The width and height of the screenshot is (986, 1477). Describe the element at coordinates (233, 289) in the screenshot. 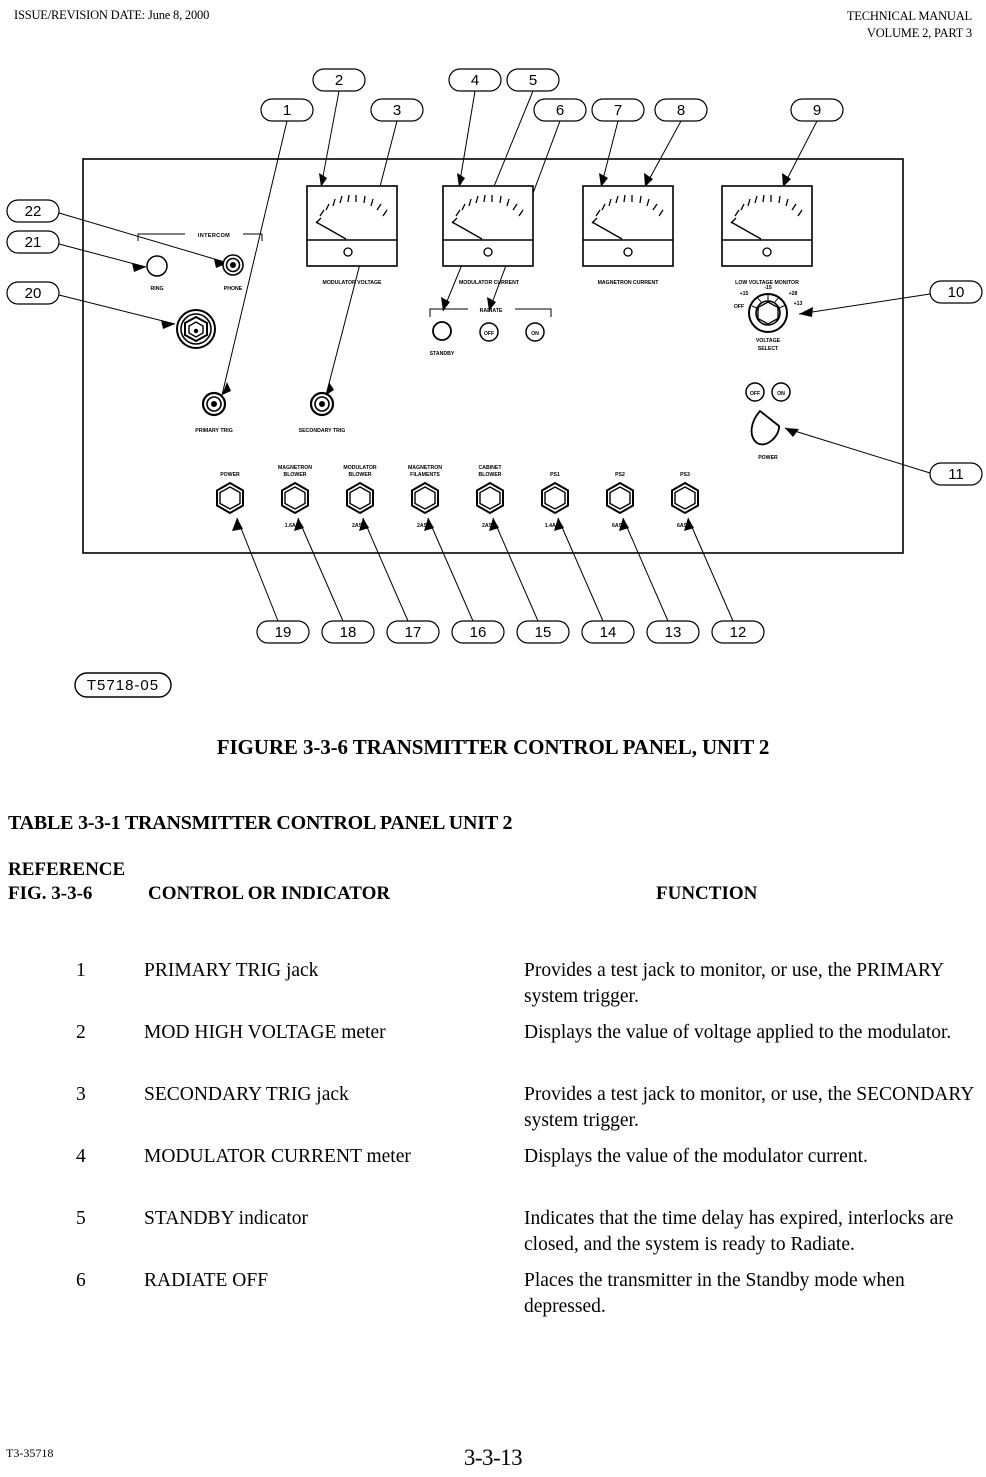

I see `phone-label: PHONE` at that location.